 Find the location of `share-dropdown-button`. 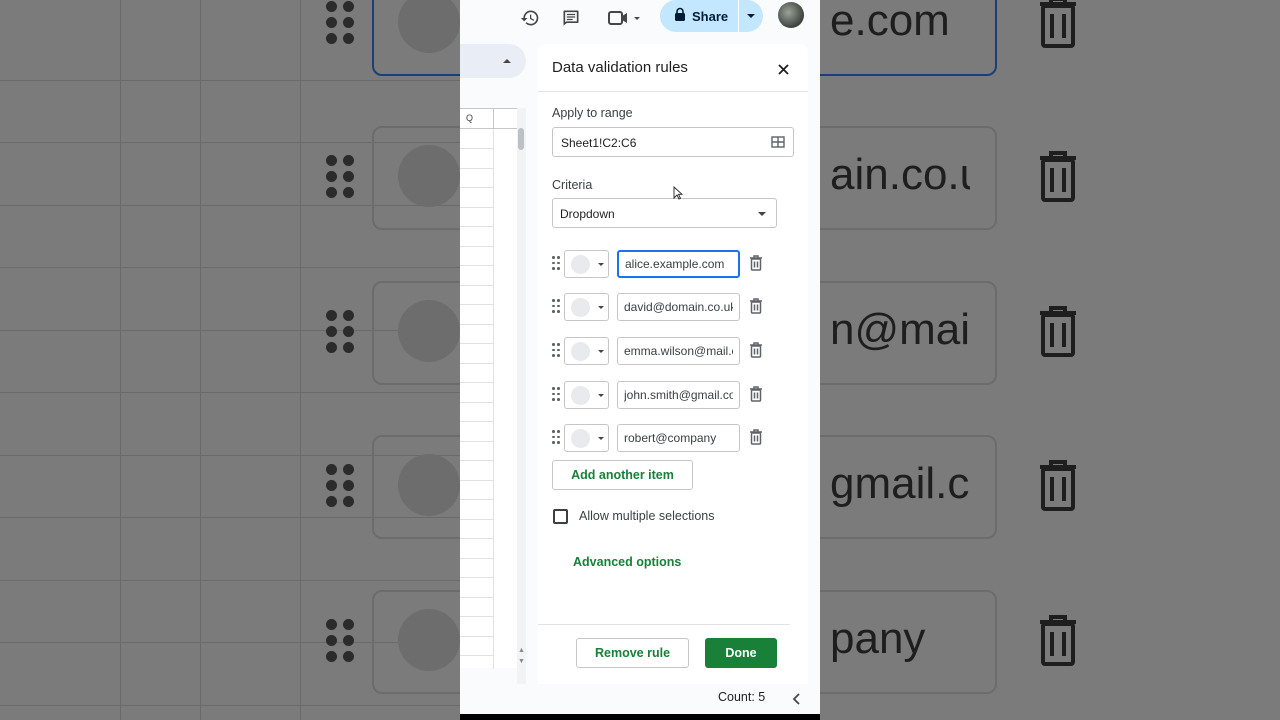

share-dropdown-button is located at coordinates (751, 16).